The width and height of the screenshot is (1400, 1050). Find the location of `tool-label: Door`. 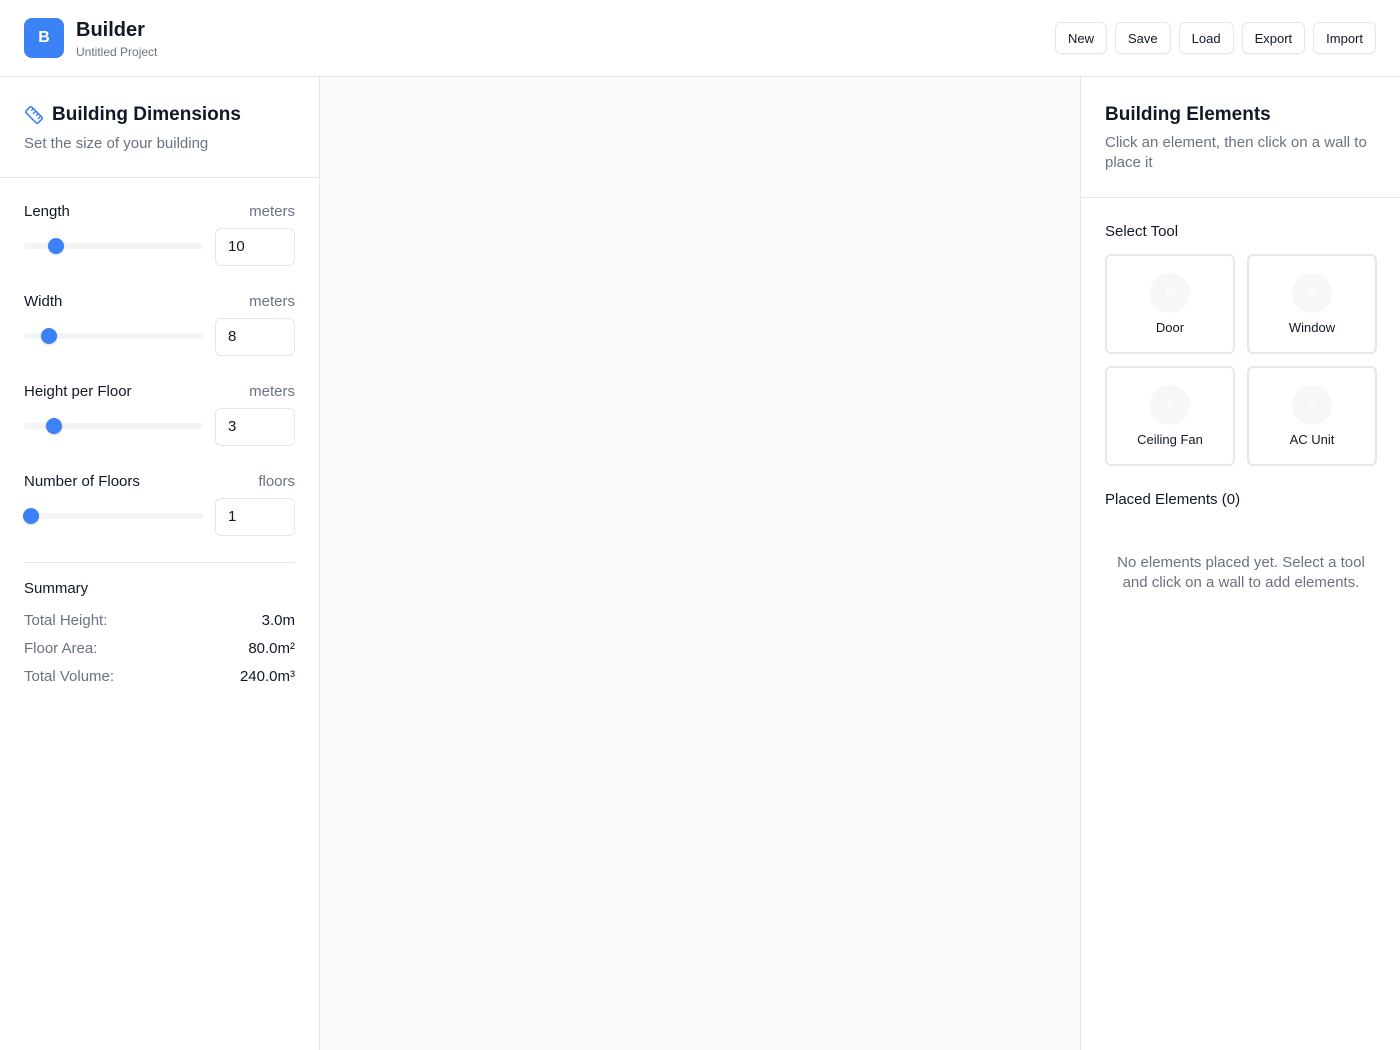

tool-label: Door is located at coordinates (1170, 327).